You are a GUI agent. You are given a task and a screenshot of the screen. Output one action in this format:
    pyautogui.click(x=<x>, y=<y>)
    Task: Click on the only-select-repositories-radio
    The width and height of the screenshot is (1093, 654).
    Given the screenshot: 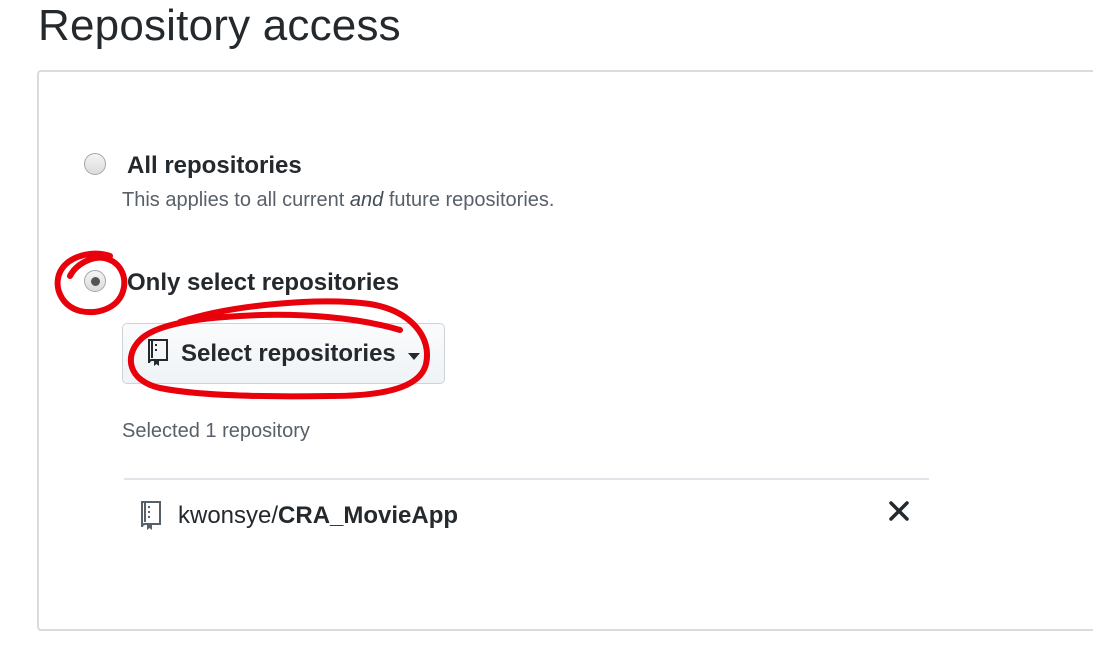 What is the action you would take?
    pyautogui.click(x=95, y=281)
    